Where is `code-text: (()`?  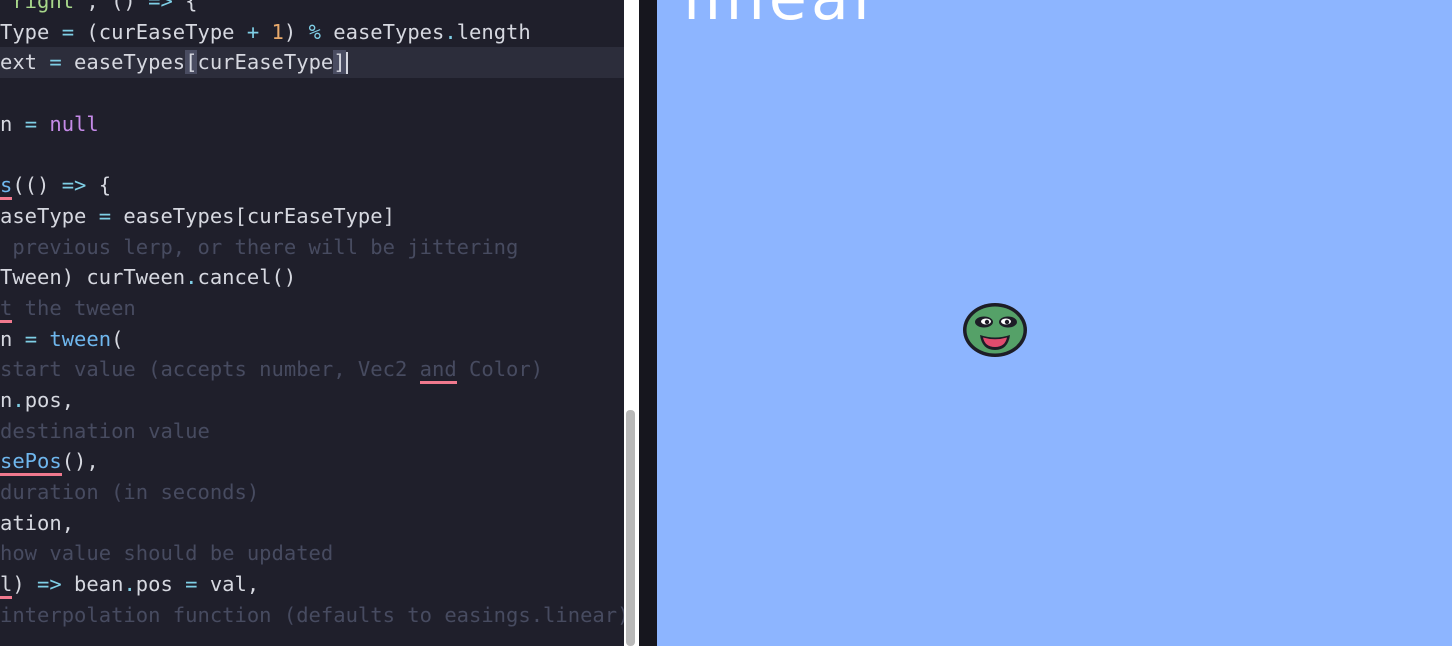
code-text: (() is located at coordinates (37, 185).